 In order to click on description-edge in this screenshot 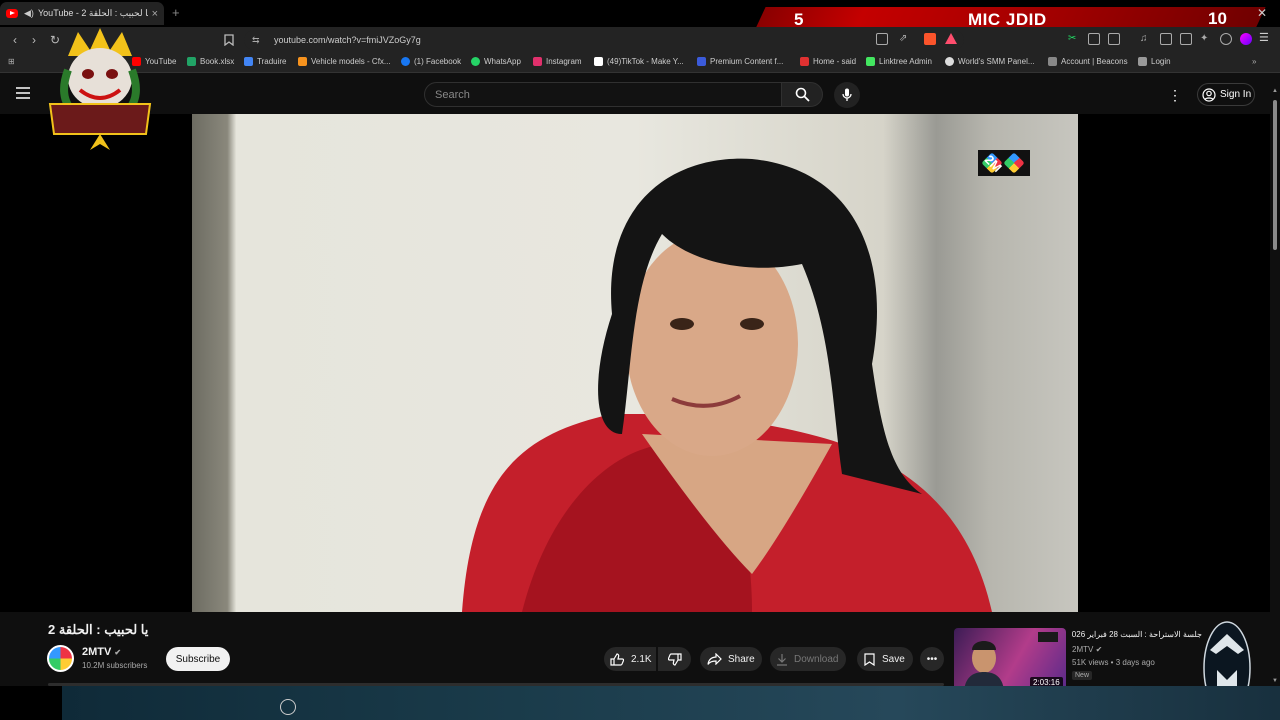, I will do `click(496, 684)`.